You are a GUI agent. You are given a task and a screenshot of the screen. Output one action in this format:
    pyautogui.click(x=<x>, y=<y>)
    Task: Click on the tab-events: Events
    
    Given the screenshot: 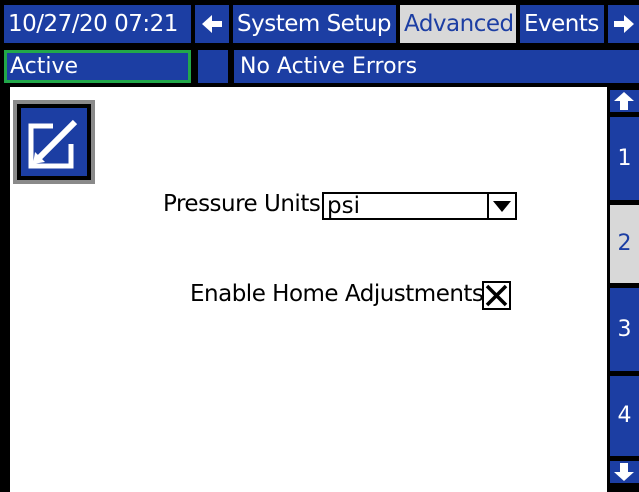 What is the action you would take?
    pyautogui.click(x=562, y=24)
    